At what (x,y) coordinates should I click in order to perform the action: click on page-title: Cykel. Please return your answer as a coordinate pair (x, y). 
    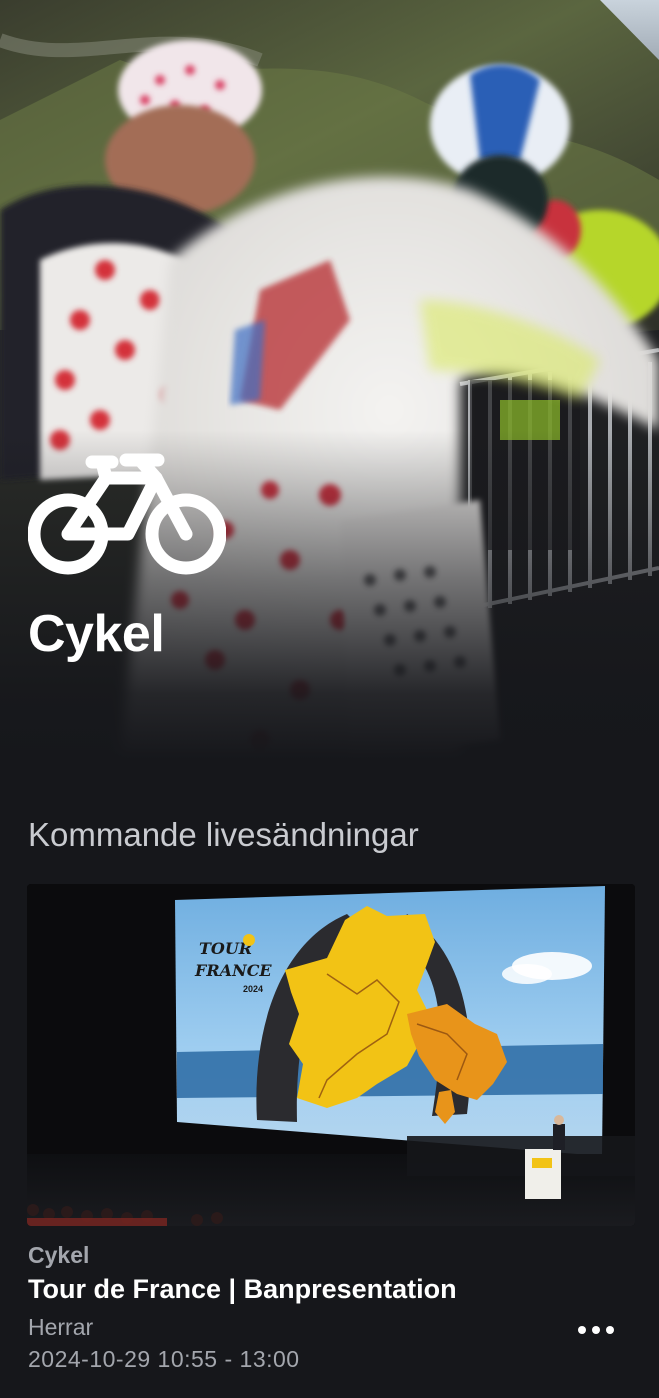
    Looking at the image, I should click on (96, 634).